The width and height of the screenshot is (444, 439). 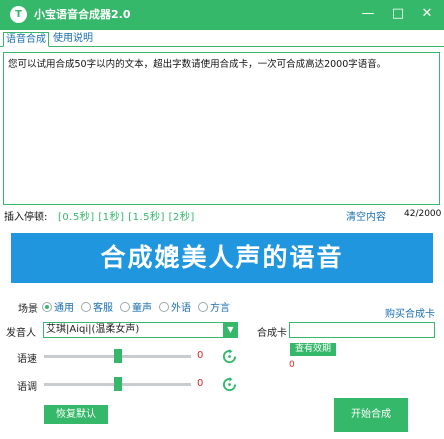 I want to click on minimize-button: —, so click(x=368, y=14).